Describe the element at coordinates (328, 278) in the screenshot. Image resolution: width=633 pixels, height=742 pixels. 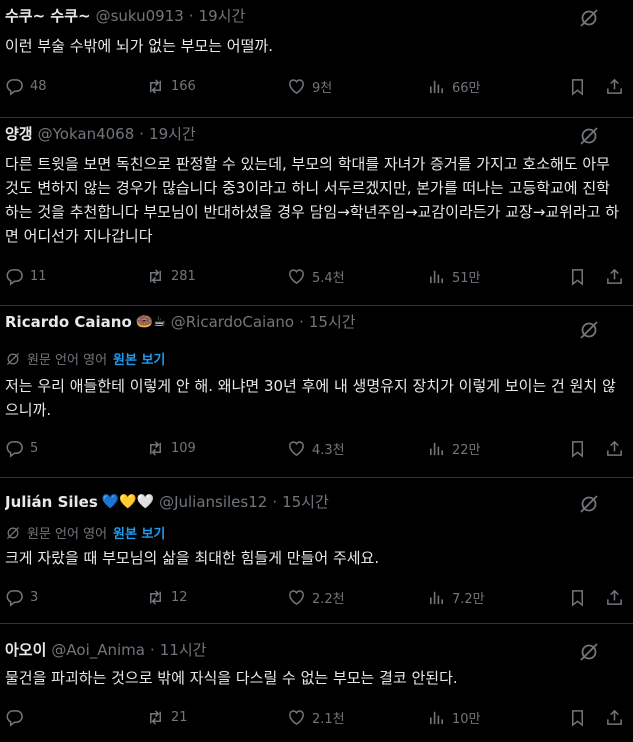
I see `like-count: 5.4천` at that location.